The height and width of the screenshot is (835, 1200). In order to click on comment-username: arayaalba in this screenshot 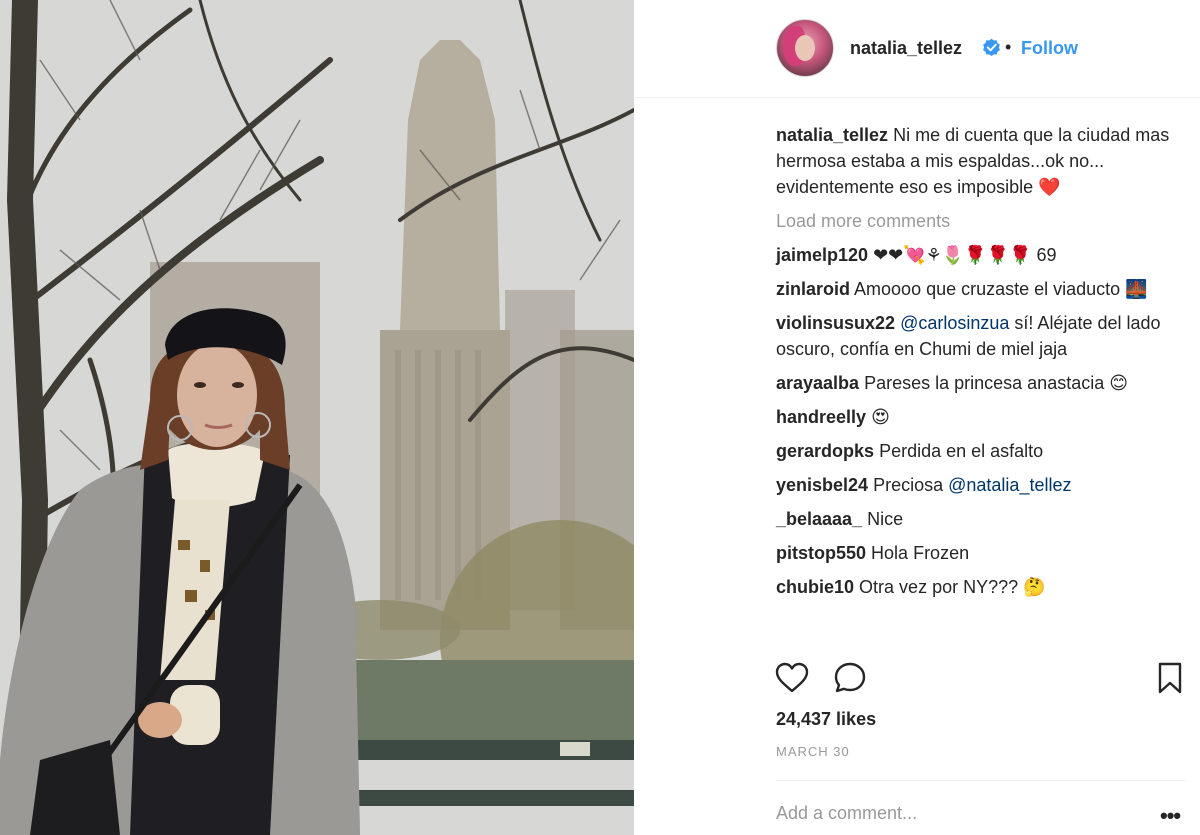, I will do `click(817, 383)`.